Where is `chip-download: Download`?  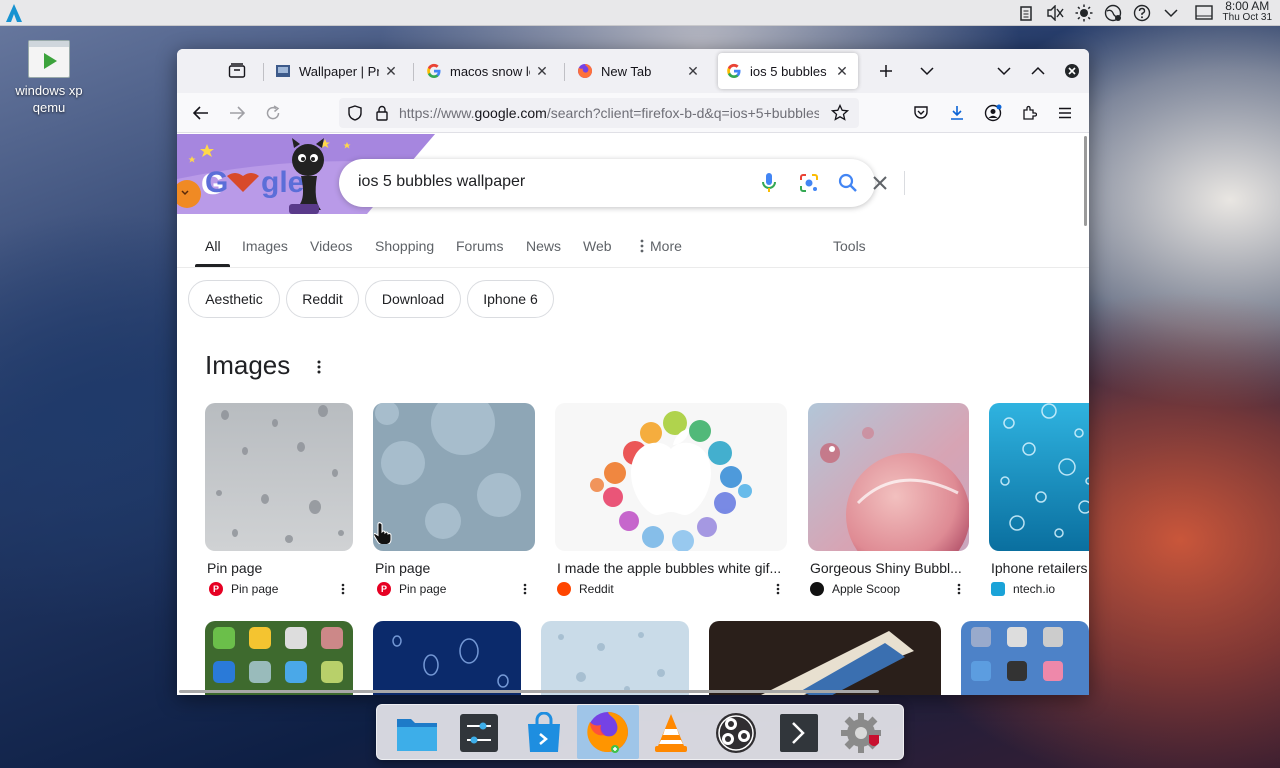
chip-download: Download is located at coordinates (413, 299).